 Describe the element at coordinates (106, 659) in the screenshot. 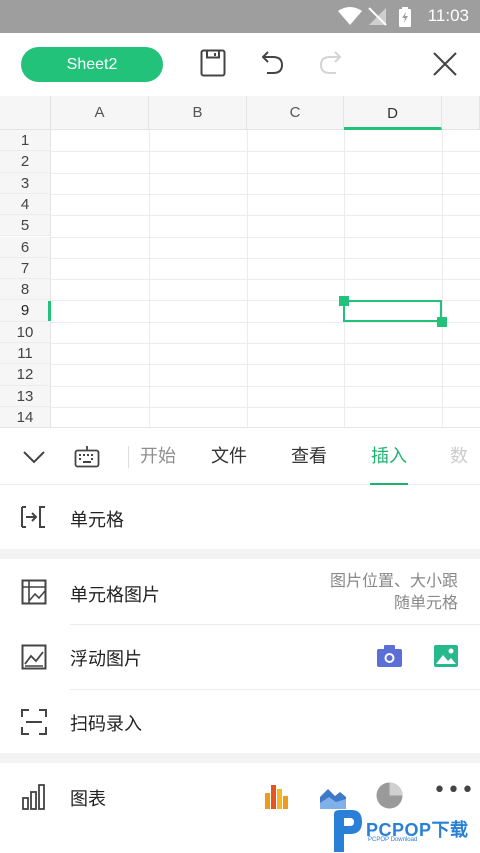

I see `float-image-label: 浮动图片` at that location.